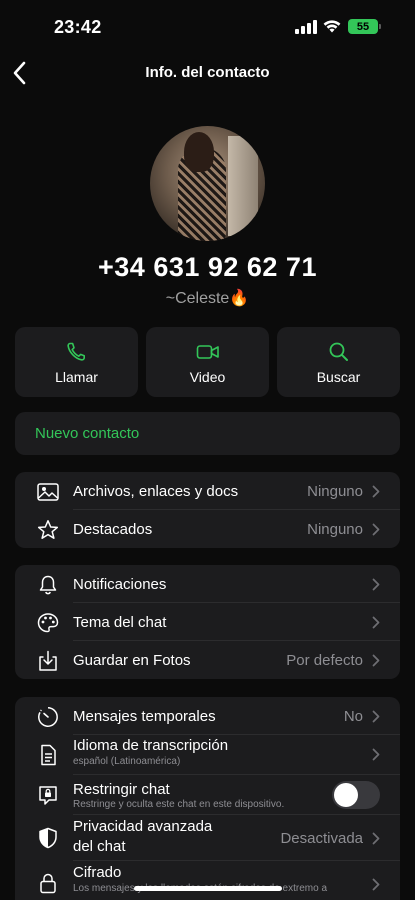 The image size is (415, 900). What do you see at coordinates (48, 755) in the screenshot?
I see `document-icon` at bounding box center [48, 755].